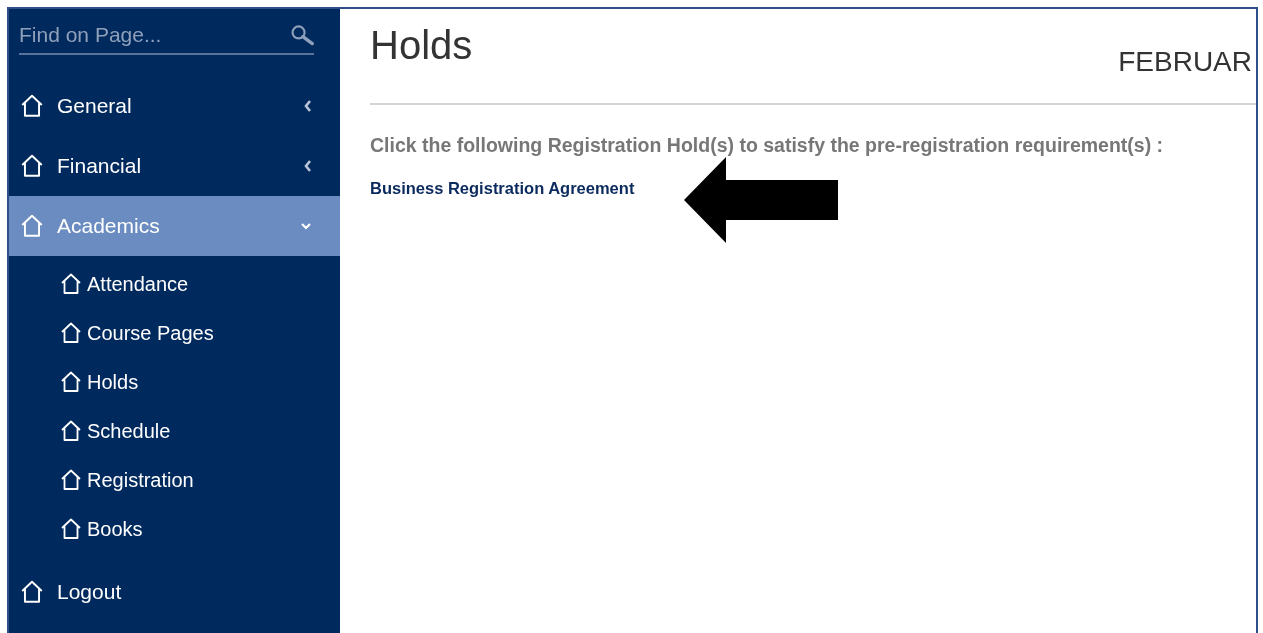 The image size is (1263, 633). What do you see at coordinates (174, 529) in the screenshot?
I see `submenu-item: Books` at bounding box center [174, 529].